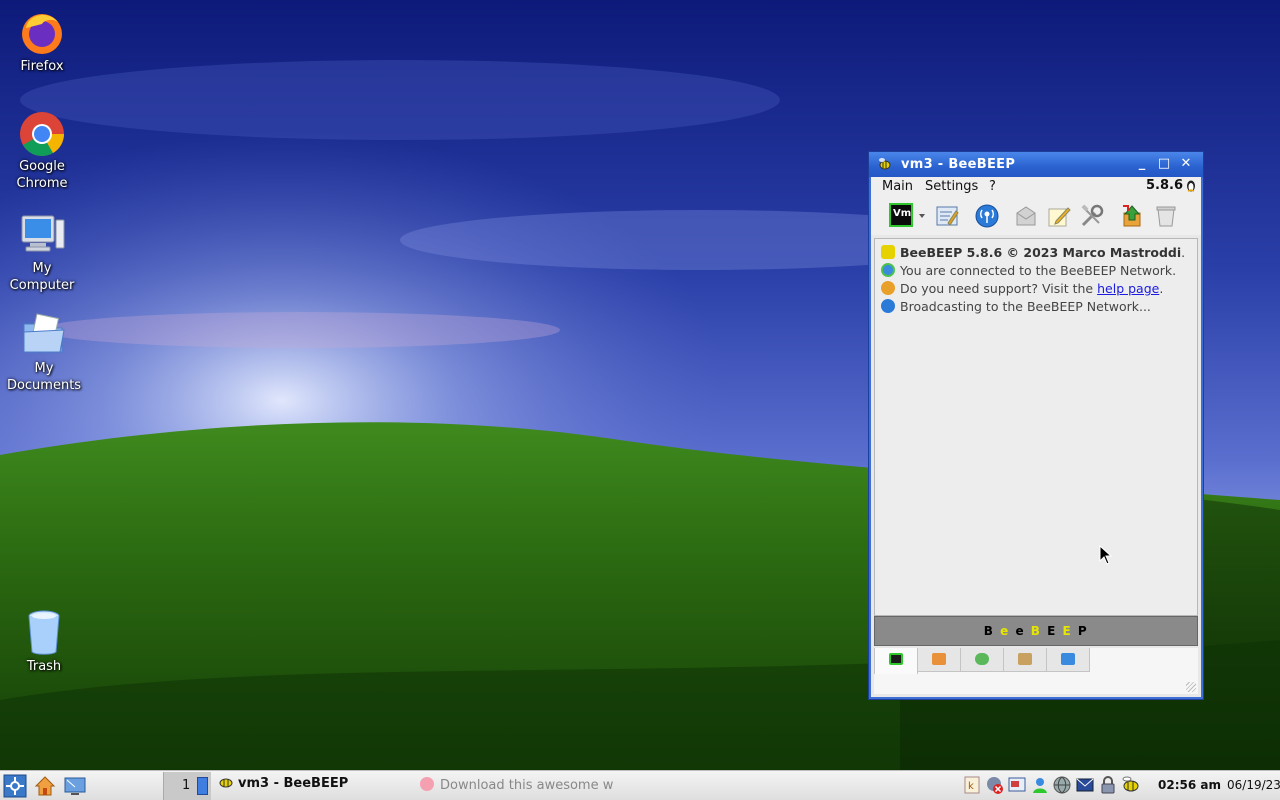 This screenshot has height=800, width=1280. What do you see at coordinates (1166, 216) in the screenshot?
I see `trash-toolbar-icon` at bounding box center [1166, 216].